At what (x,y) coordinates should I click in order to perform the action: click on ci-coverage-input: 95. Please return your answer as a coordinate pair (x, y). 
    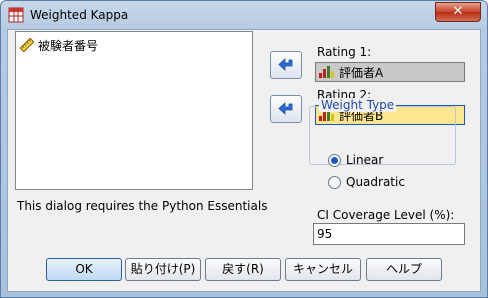
    Looking at the image, I should click on (389, 234).